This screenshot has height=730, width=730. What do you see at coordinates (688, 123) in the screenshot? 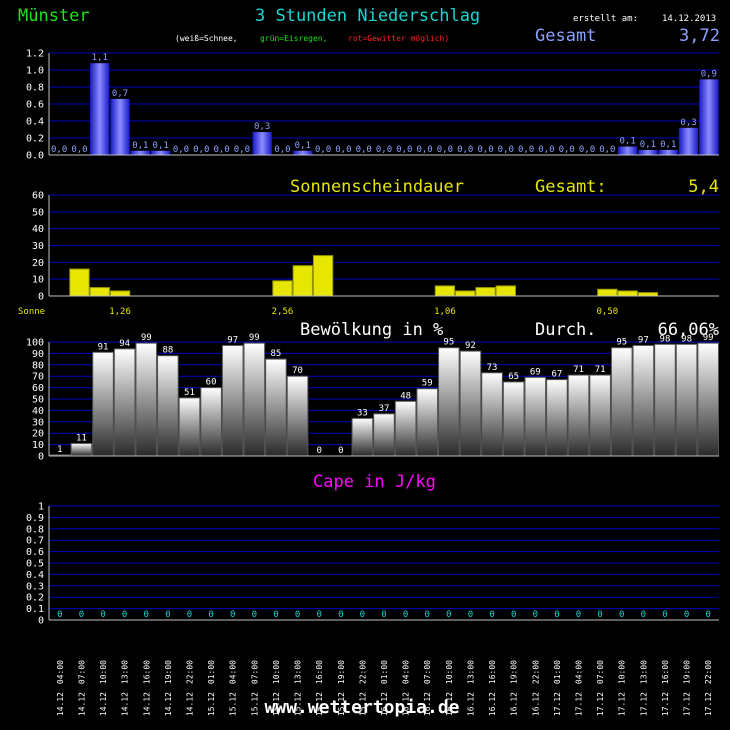
I see `precipitation-data-label: 0,3` at bounding box center [688, 123].